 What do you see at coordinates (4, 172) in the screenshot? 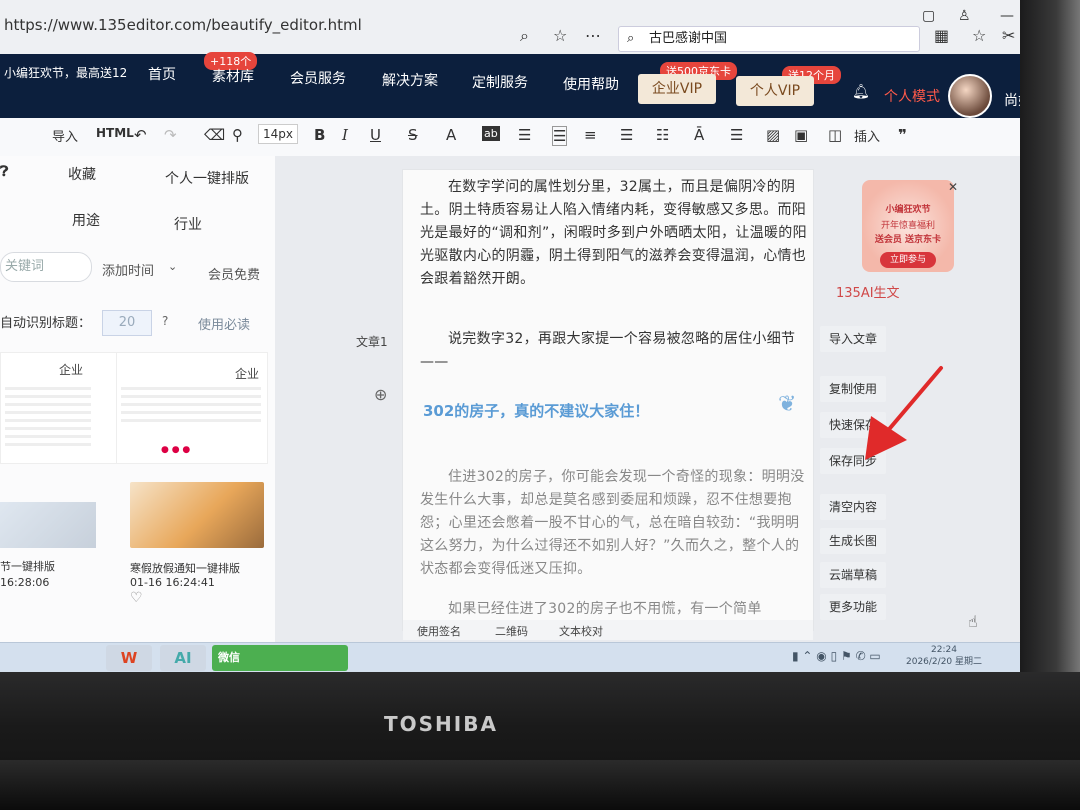
I see `help-icon: ❓︎` at bounding box center [4, 172].